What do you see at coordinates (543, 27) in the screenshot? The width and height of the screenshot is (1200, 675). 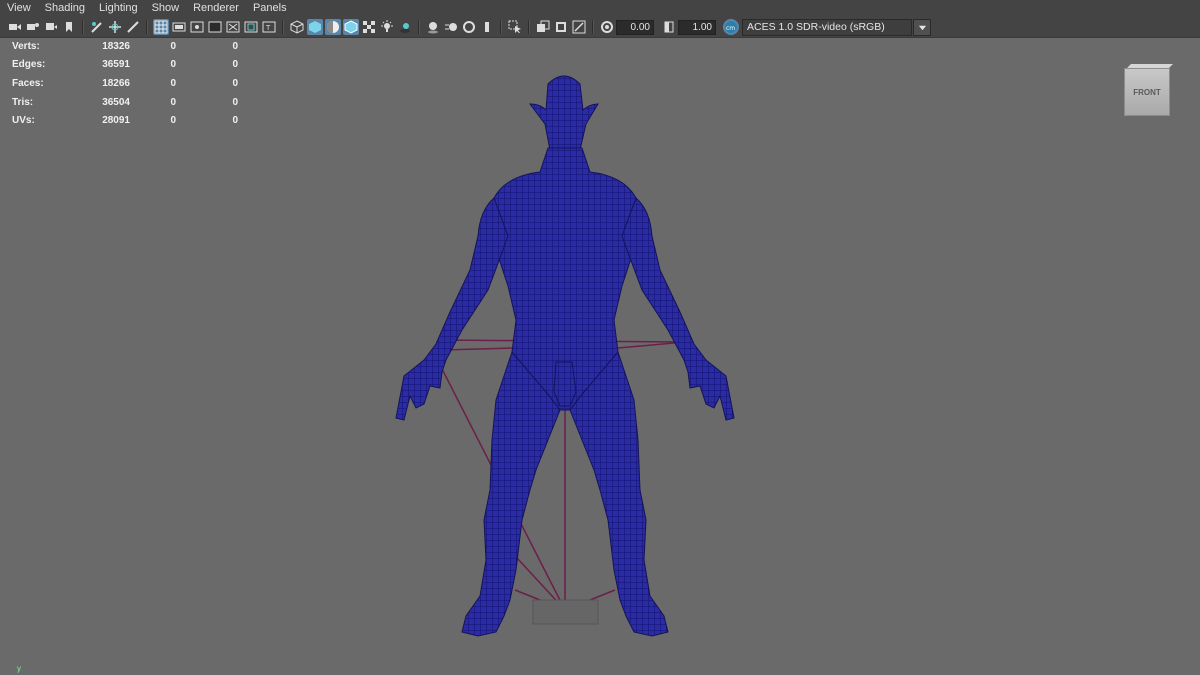 I see `xray-icon` at bounding box center [543, 27].